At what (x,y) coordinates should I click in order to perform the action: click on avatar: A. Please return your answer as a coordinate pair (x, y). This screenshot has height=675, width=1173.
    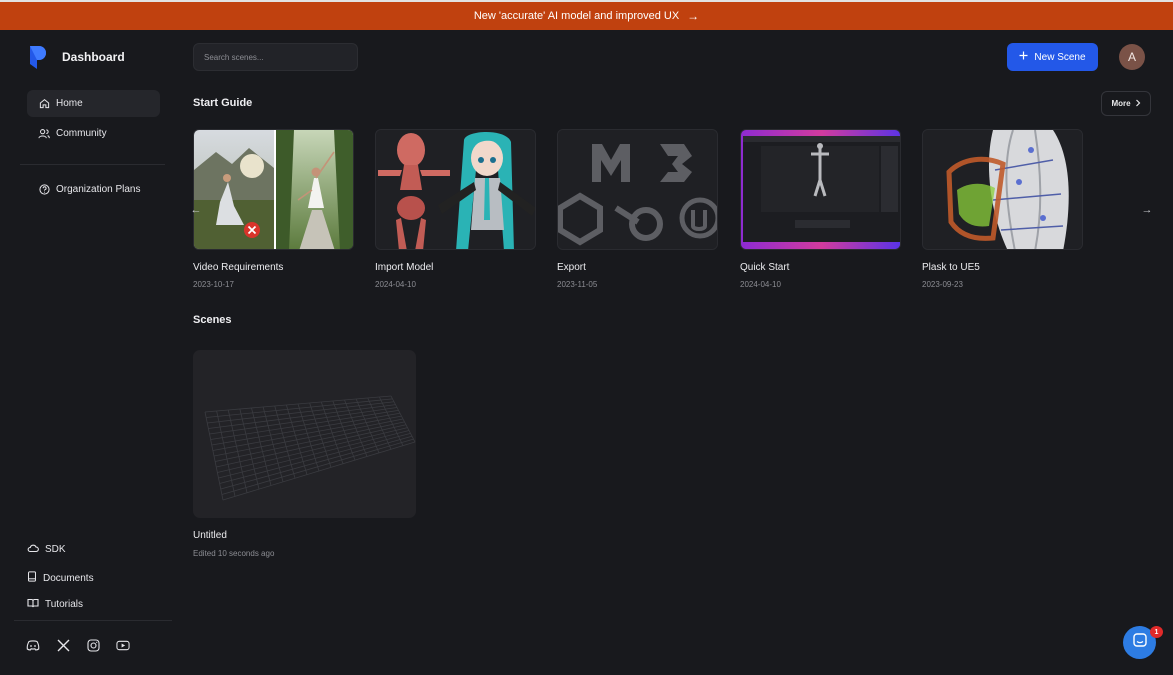
    Looking at the image, I should click on (1132, 57).